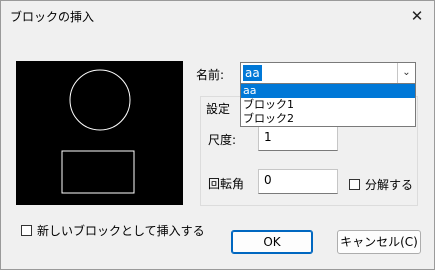  Describe the element at coordinates (272, 242) in the screenshot. I see `ok-button: OK` at that location.